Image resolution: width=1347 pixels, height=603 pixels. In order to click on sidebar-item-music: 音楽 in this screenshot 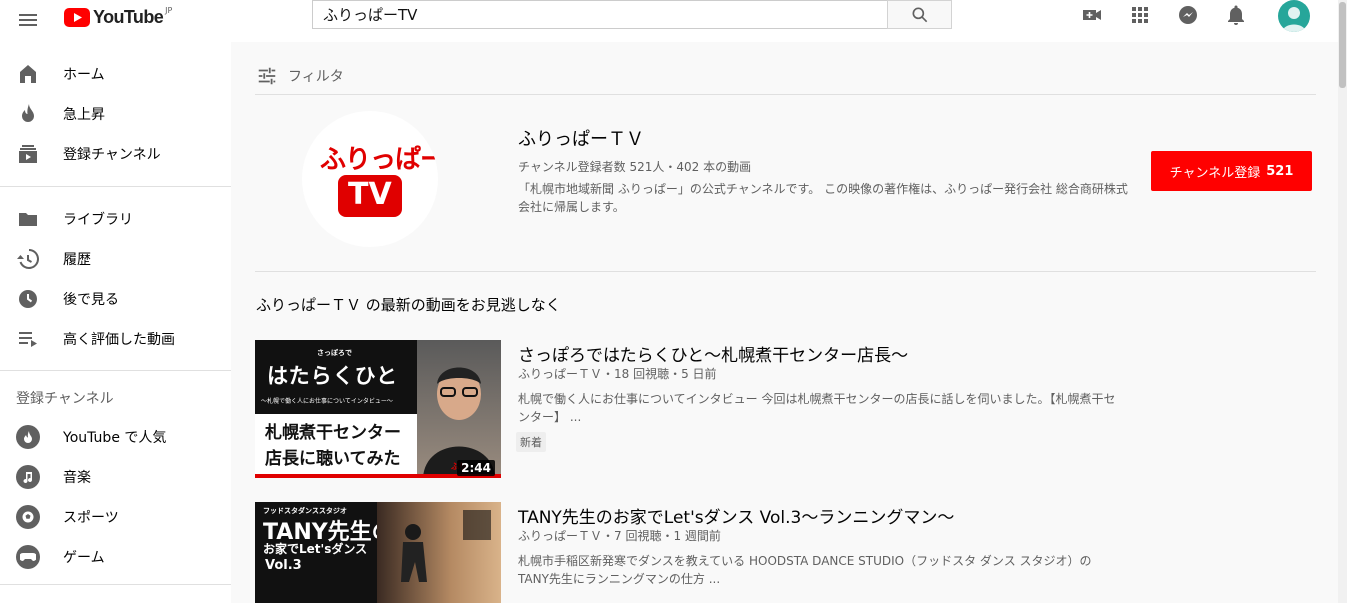, I will do `click(115, 477)`.